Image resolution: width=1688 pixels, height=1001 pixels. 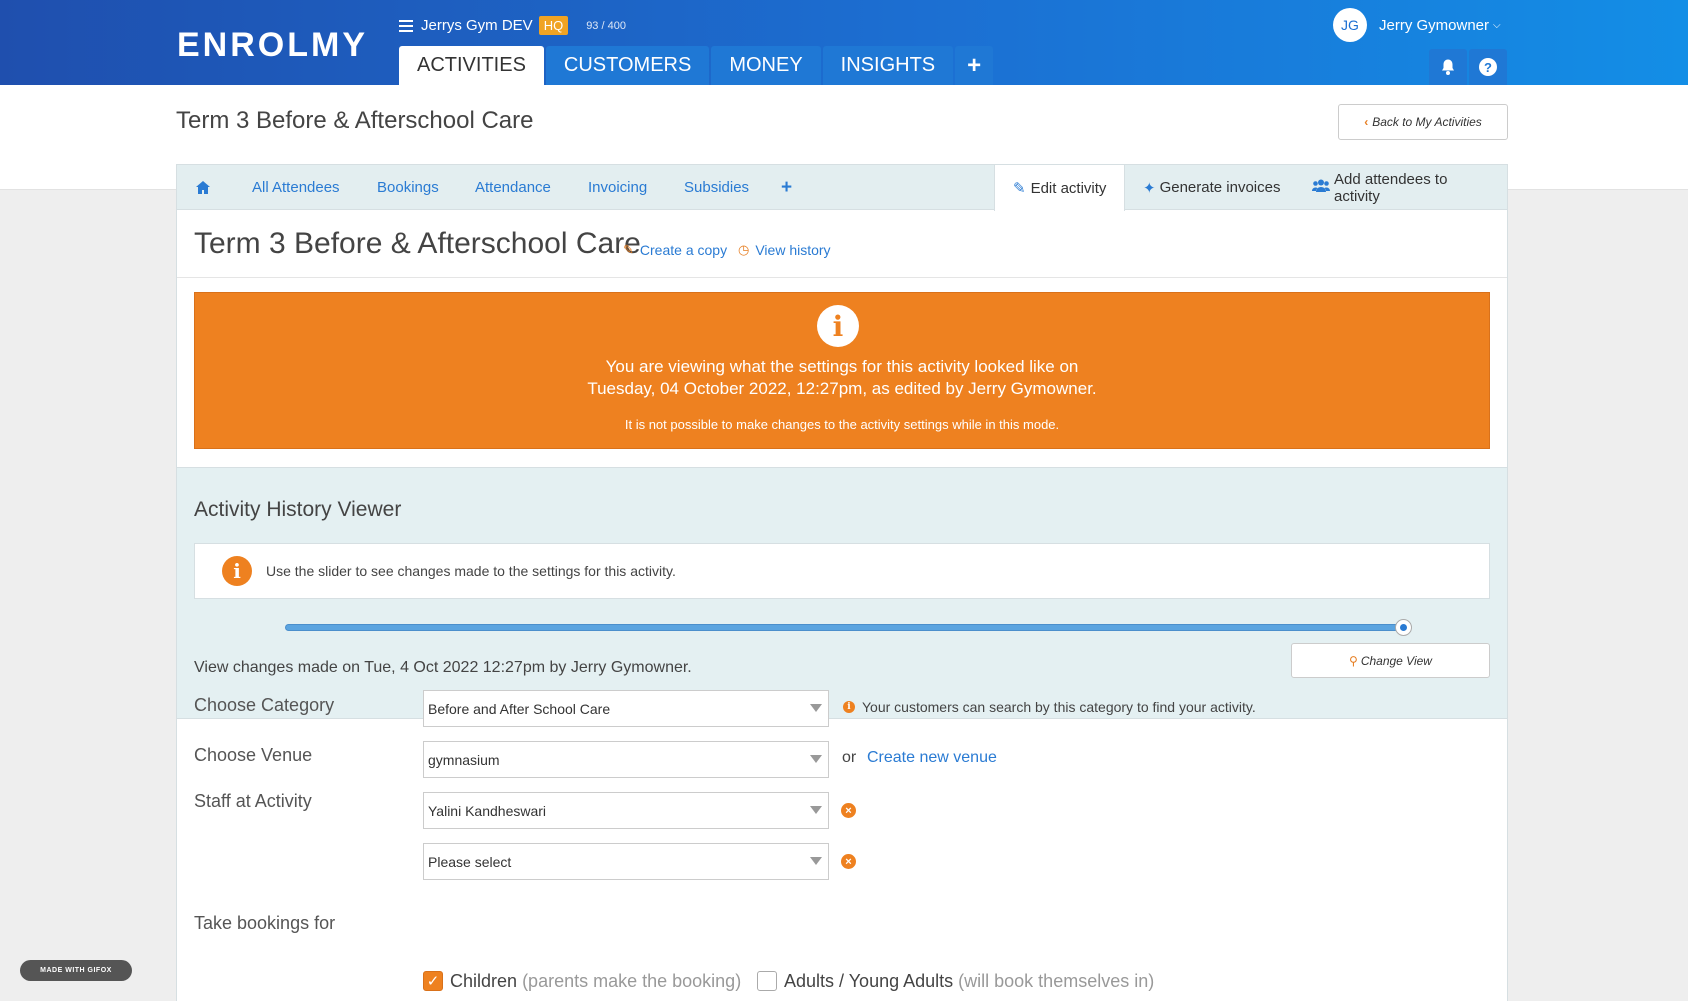 I want to click on tab-activities: ACTIVITIES, so click(x=471, y=65).